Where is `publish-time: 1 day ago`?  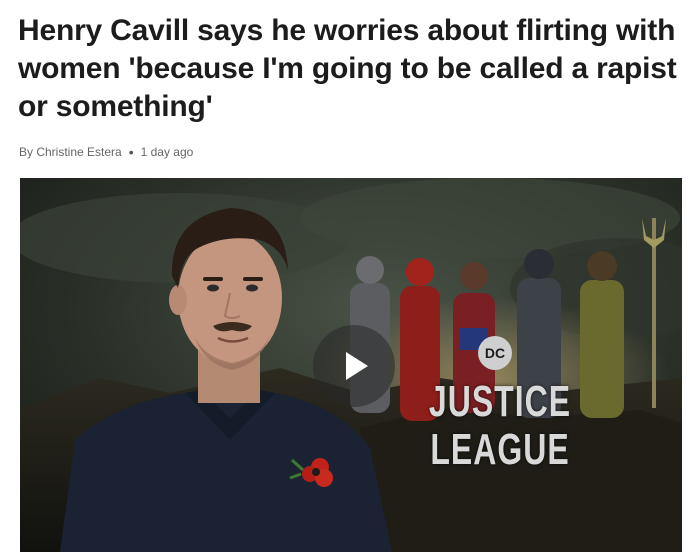
publish-time: 1 day ago is located at coordinates (167, 152).